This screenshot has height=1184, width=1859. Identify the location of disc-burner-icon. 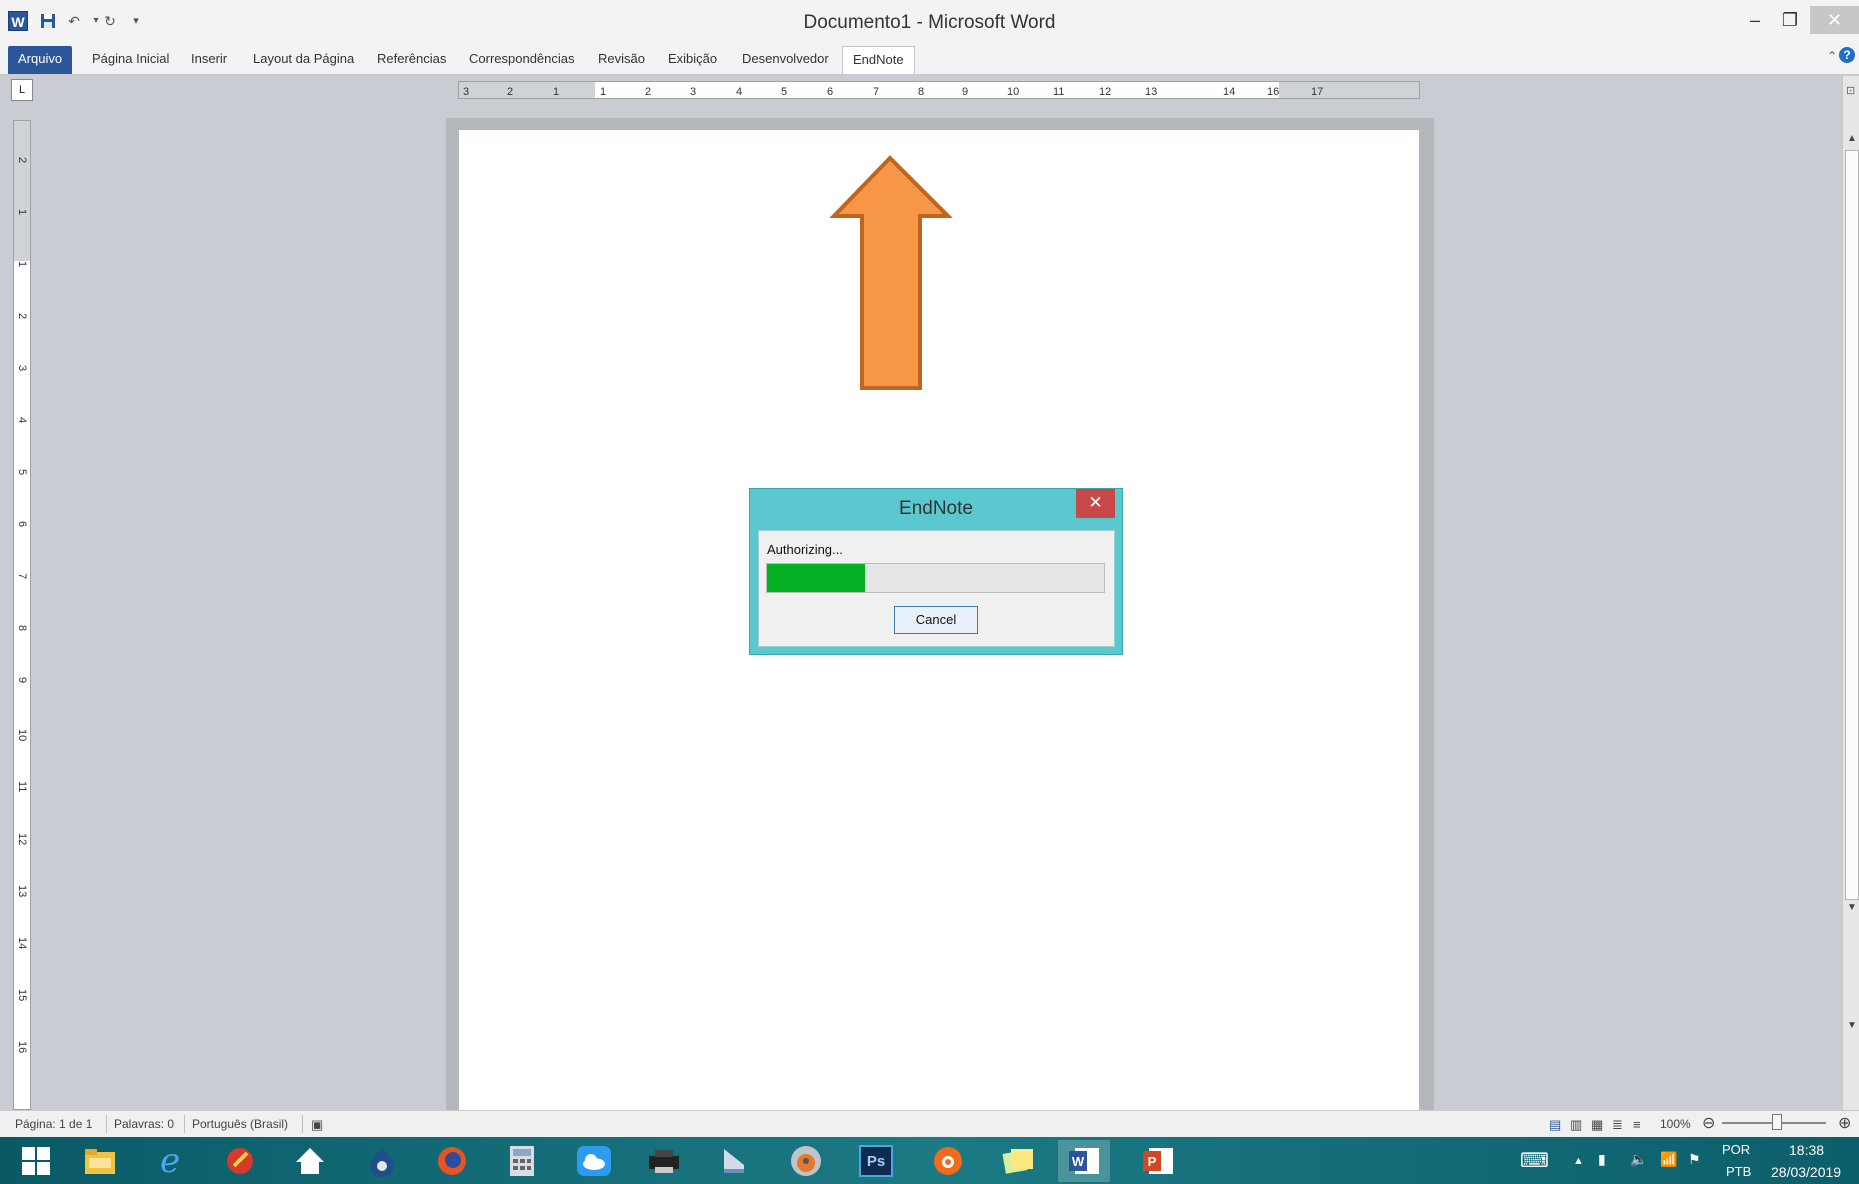
(806, 1161).